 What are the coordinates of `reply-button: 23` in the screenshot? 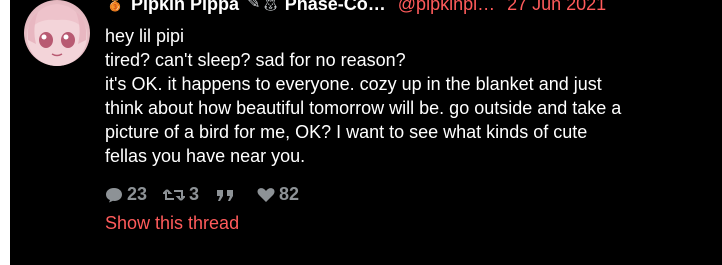 It's located at (126, 194).